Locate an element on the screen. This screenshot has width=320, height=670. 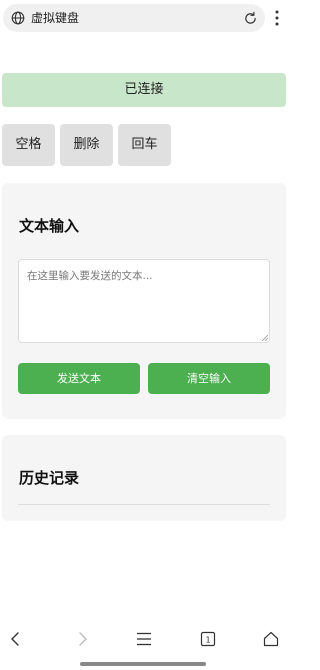
back-icon is located at coordinates (16, 639).